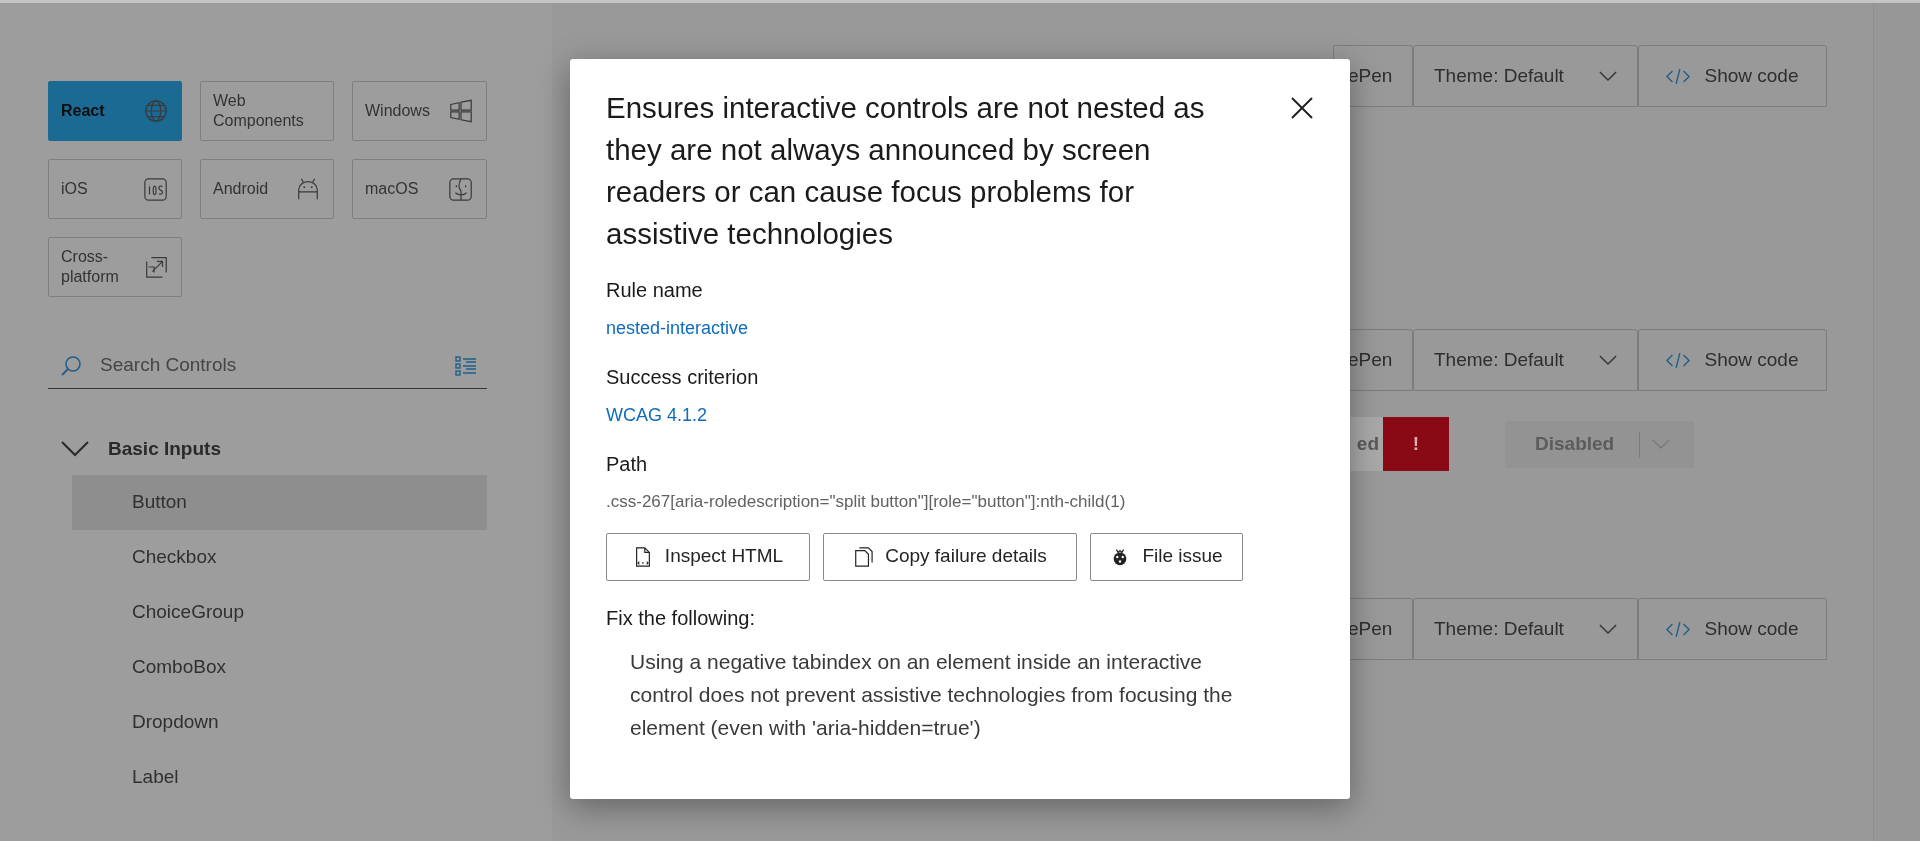 The image size is (1920, 841). Describe the element at coordinates (156, 111) in the screenshot. I see `globe-icon` at that location.